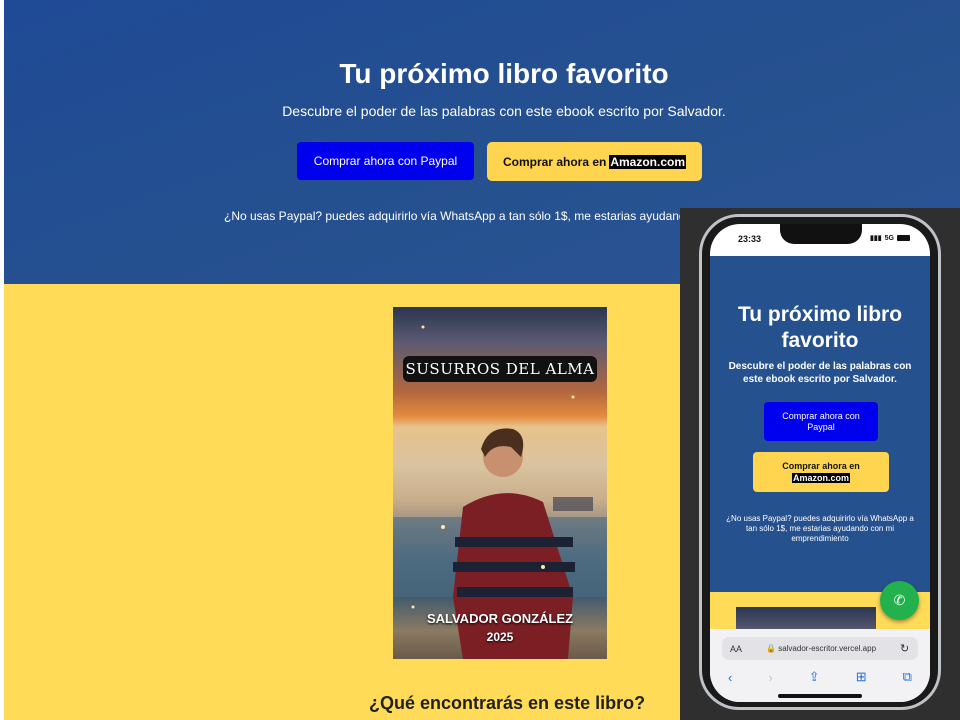  Describe the element at coordinates (820, 478) in the screenshot. I see `mobile-amazon-link: Amazon.com` at that location.